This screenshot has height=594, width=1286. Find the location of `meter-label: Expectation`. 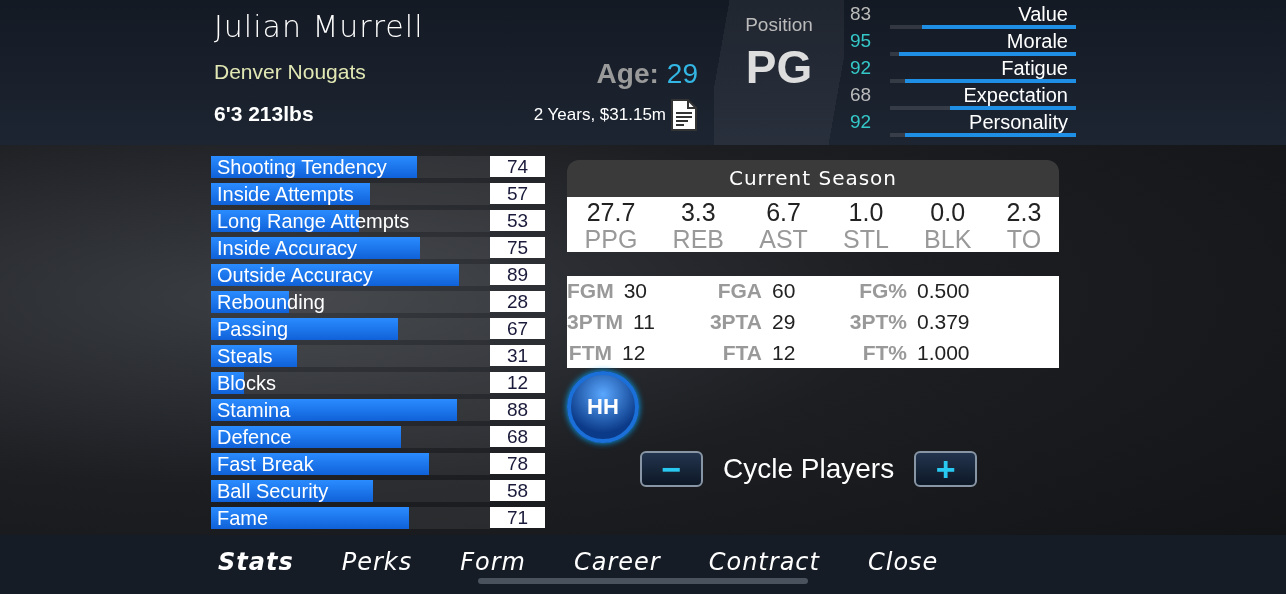

meter-label: Expectation is located at coordinates (1016, 95).